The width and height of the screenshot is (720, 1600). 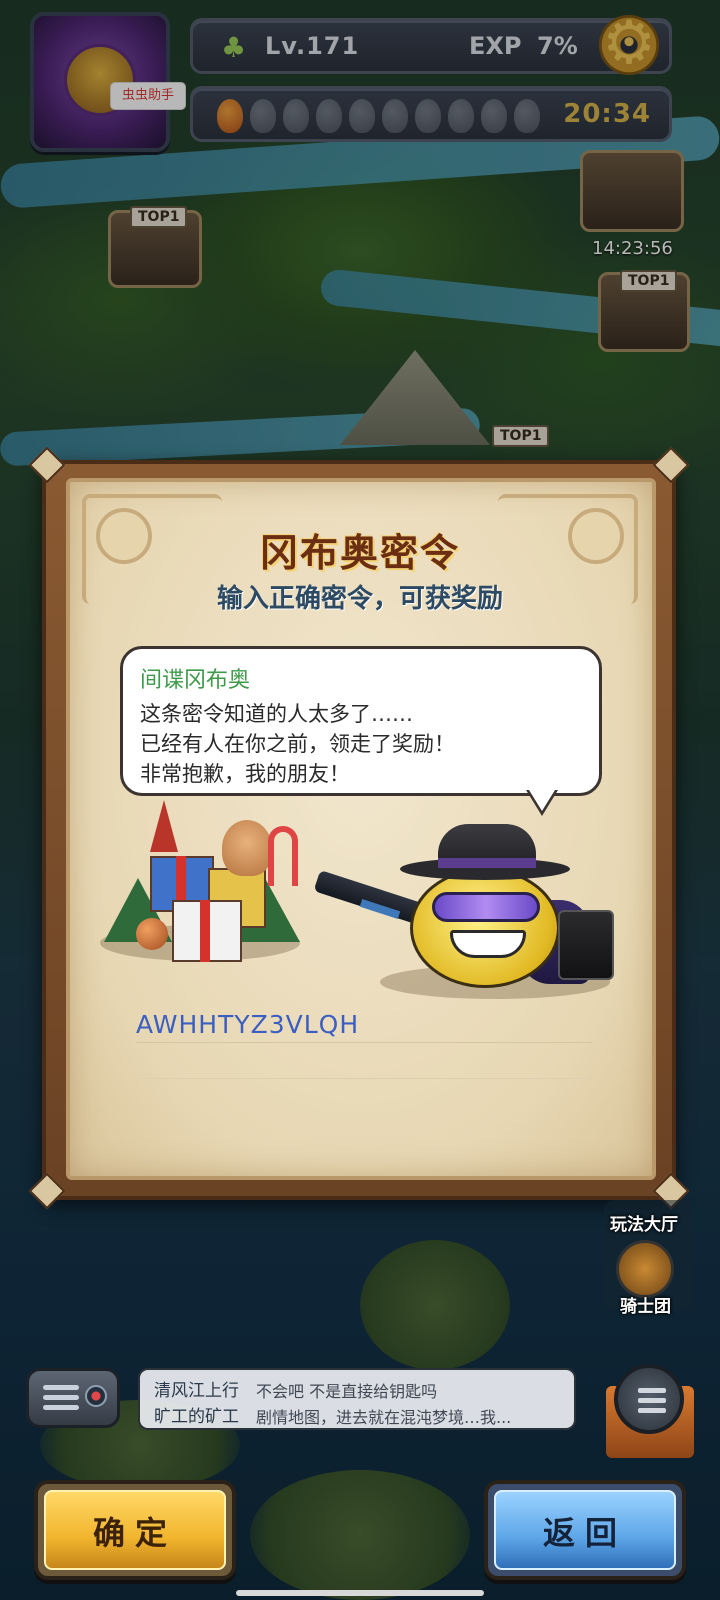 I want to click on chat-sender: 清风江上行, so click(x=196, y=1391).